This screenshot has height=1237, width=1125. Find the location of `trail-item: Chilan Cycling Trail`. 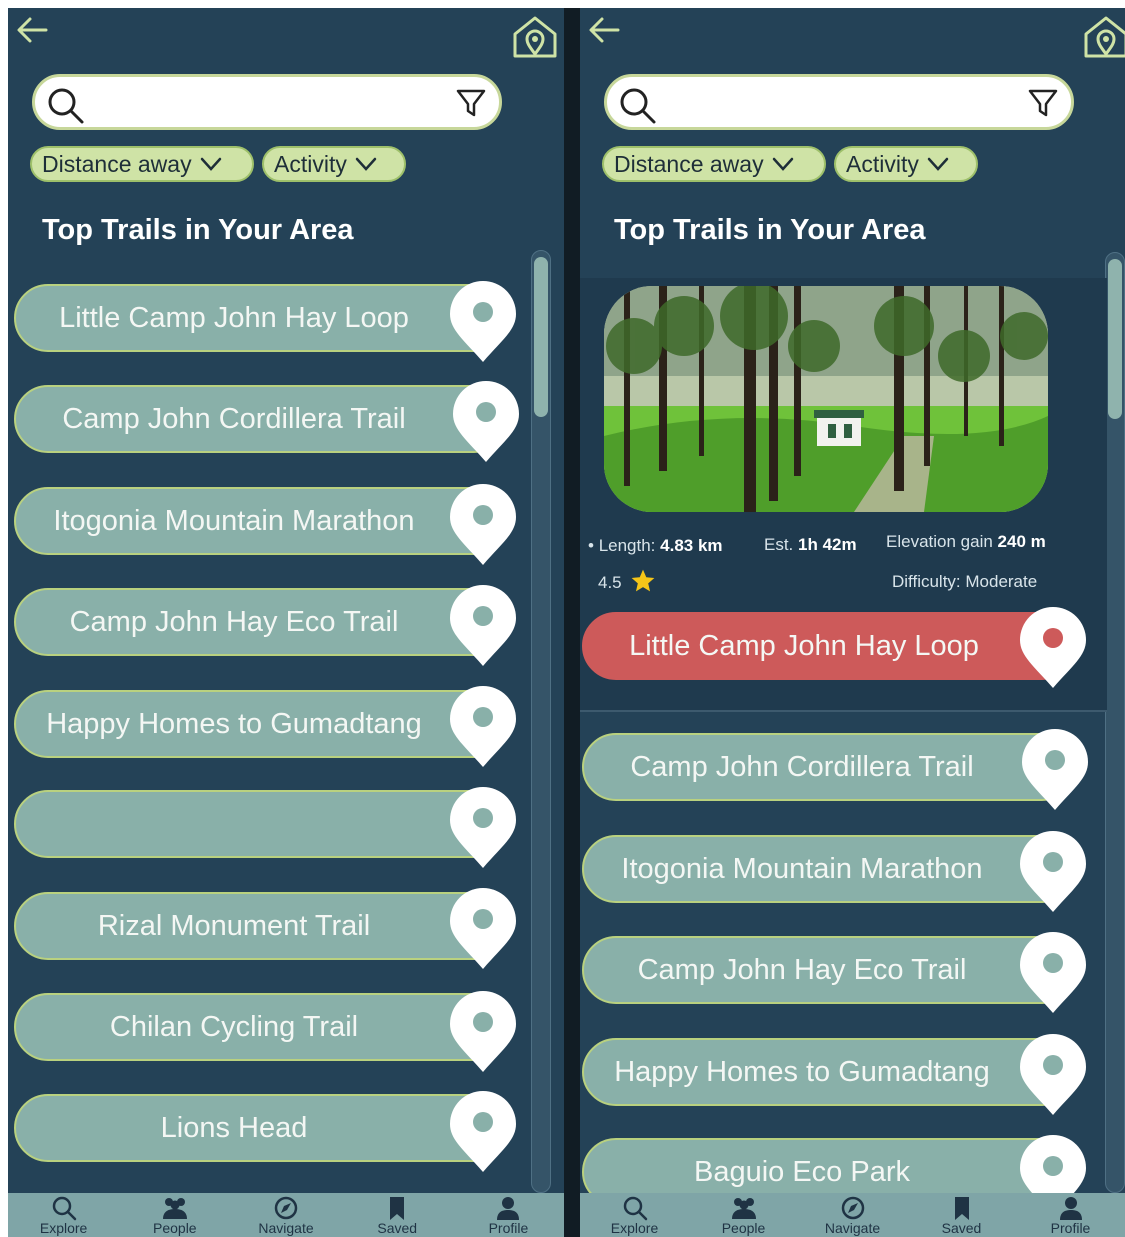

trail-item: Chilan Cycling Trail is located at coordinates (261, 1027).